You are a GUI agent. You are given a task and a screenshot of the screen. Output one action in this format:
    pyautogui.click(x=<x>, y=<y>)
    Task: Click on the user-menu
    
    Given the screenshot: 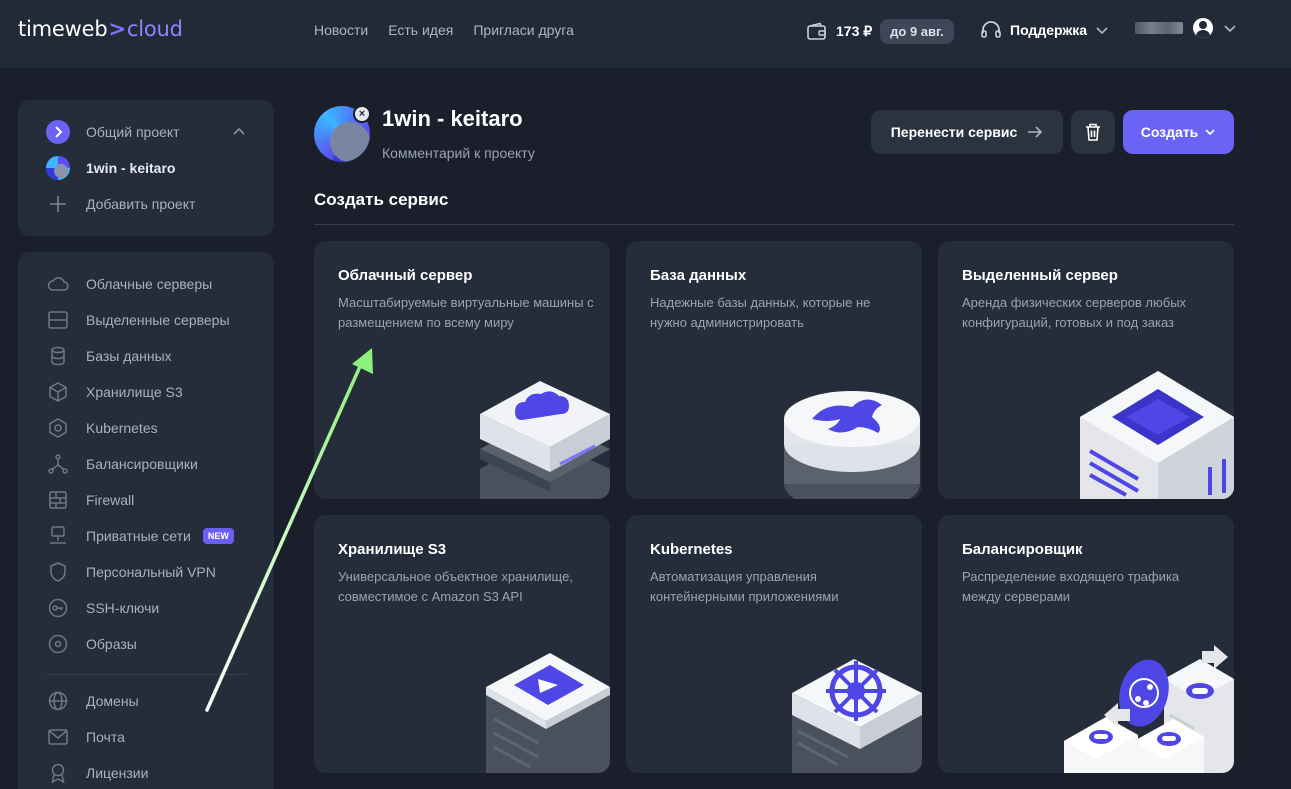 What is the action you would take?
    pyautogui.click(x=1186, y=28)
    